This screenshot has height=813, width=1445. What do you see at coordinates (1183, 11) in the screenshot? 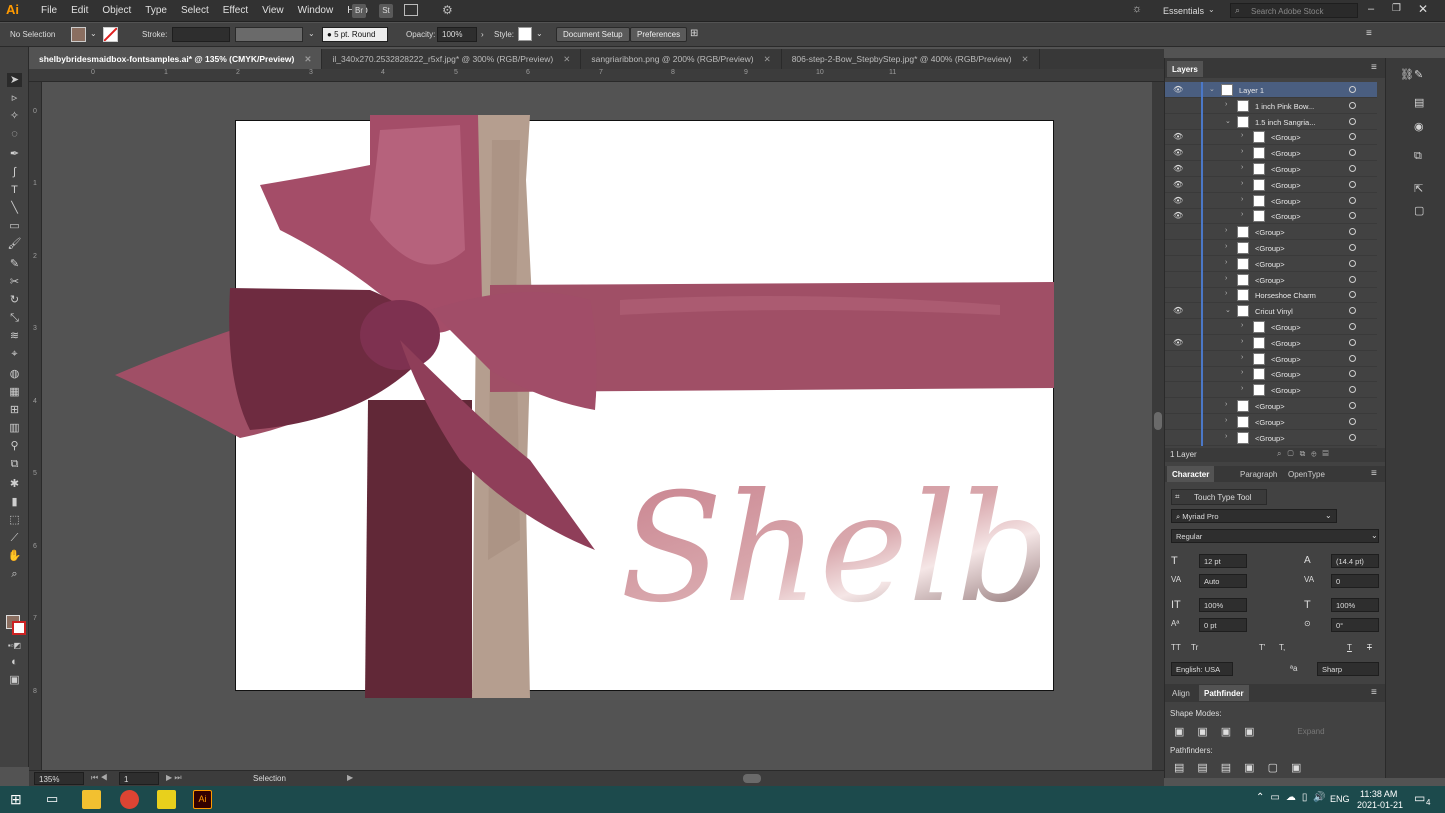
I see `workspace-switcher: Essentials` at bounding box center [1183, 11].